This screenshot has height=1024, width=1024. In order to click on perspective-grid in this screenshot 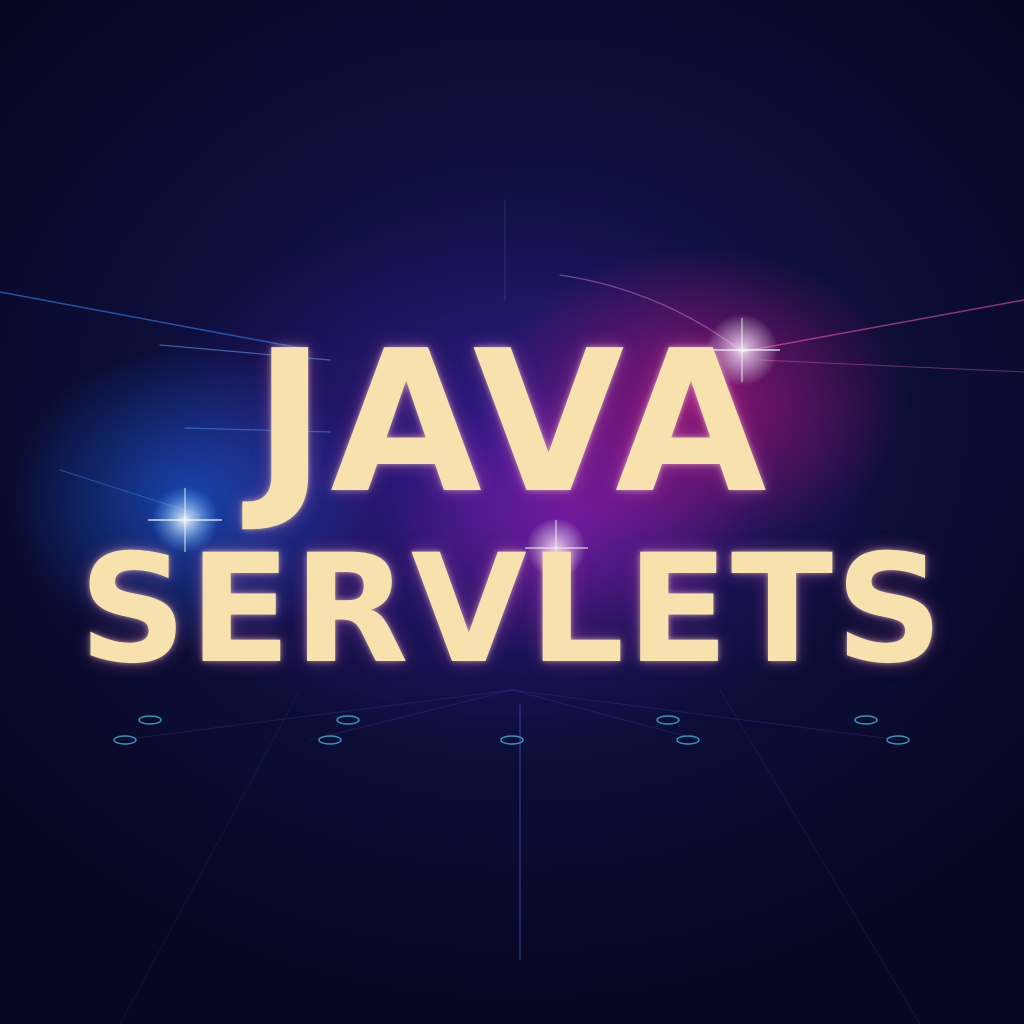, I will do `click(510, 715)`.